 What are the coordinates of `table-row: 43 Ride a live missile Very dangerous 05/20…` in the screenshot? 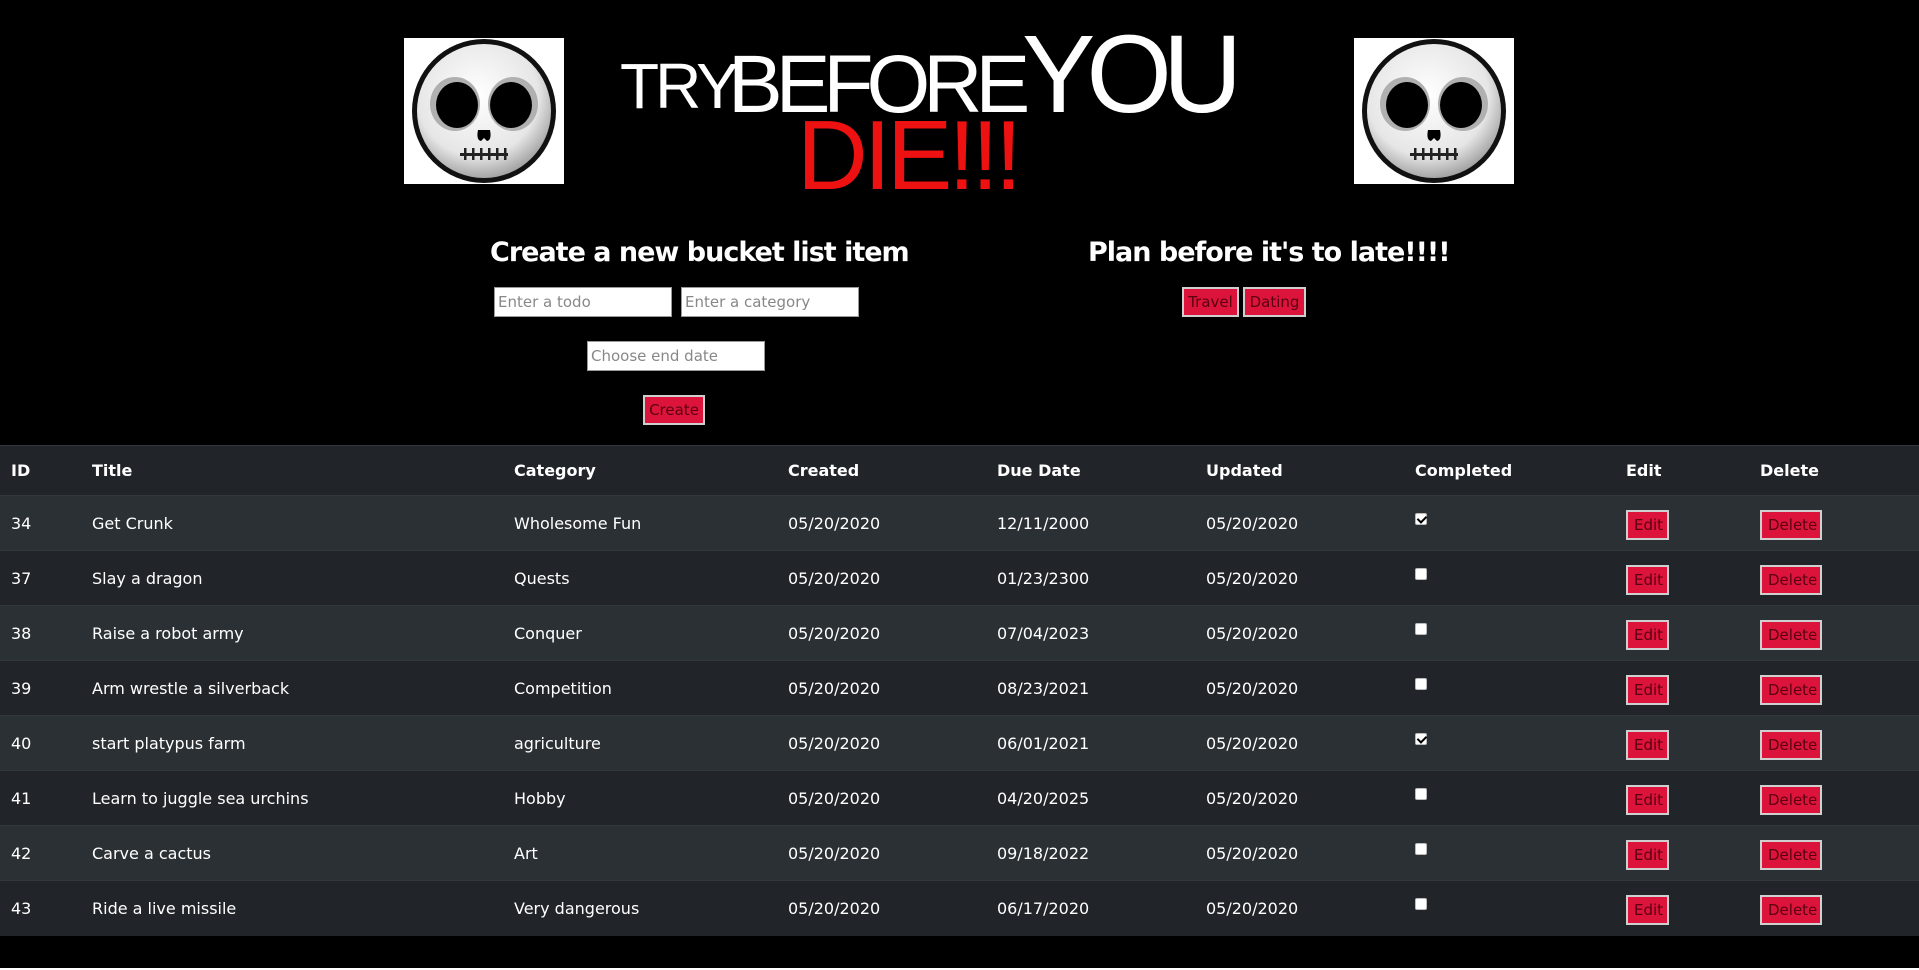 It's located at (959, 908).